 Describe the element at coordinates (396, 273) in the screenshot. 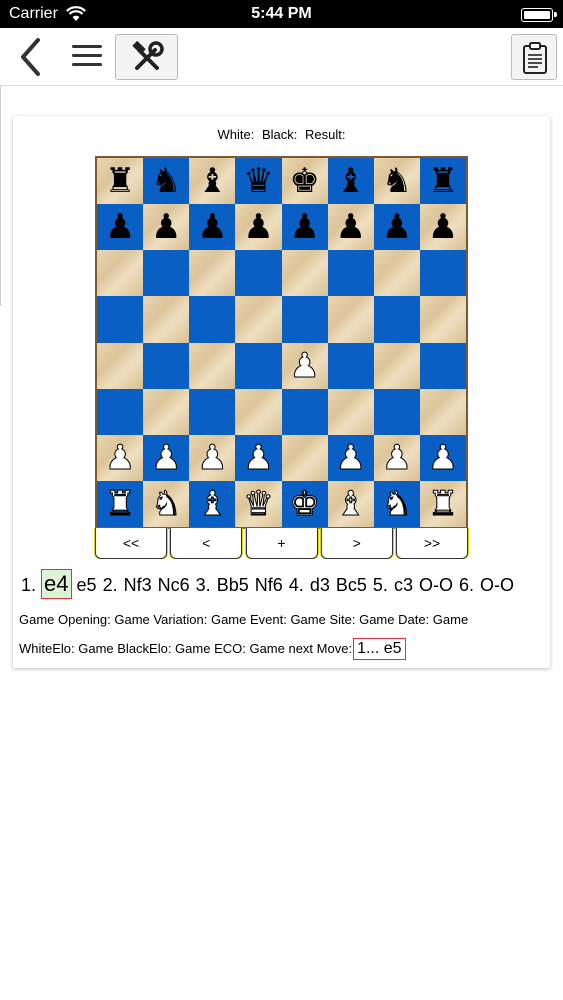

I see `square-g6` at that location.